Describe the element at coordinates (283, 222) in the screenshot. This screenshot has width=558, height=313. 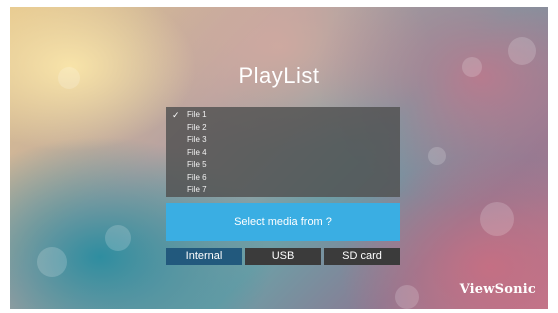
I see `select-media-prompt: Select media from ?` at that location.